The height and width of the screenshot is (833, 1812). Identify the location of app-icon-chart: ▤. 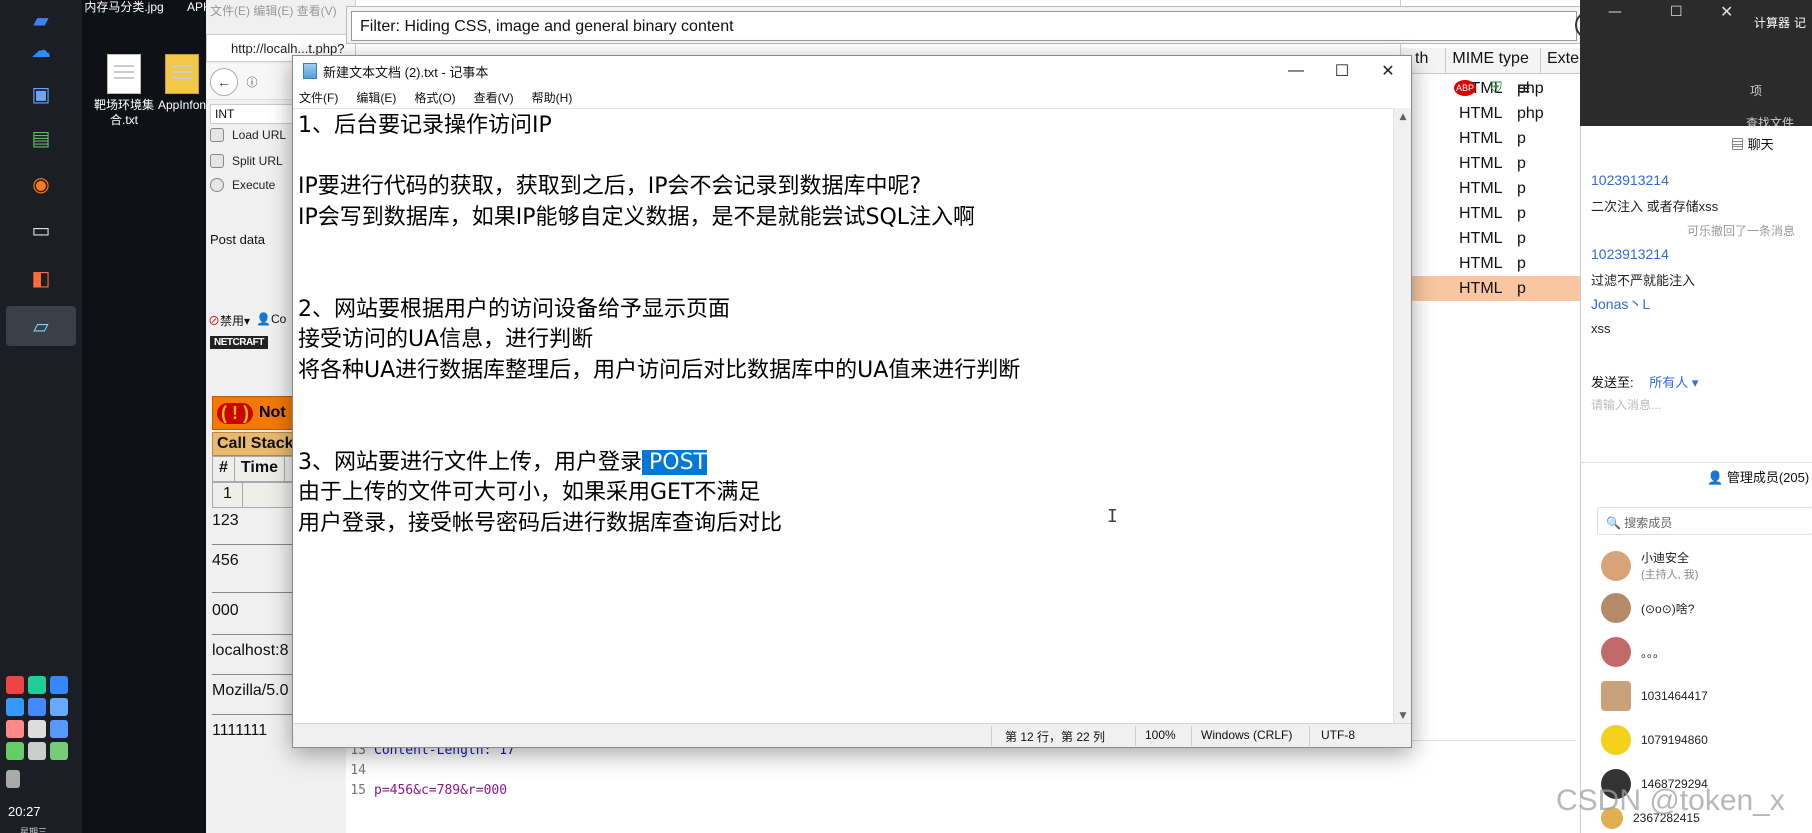
(41, 138).